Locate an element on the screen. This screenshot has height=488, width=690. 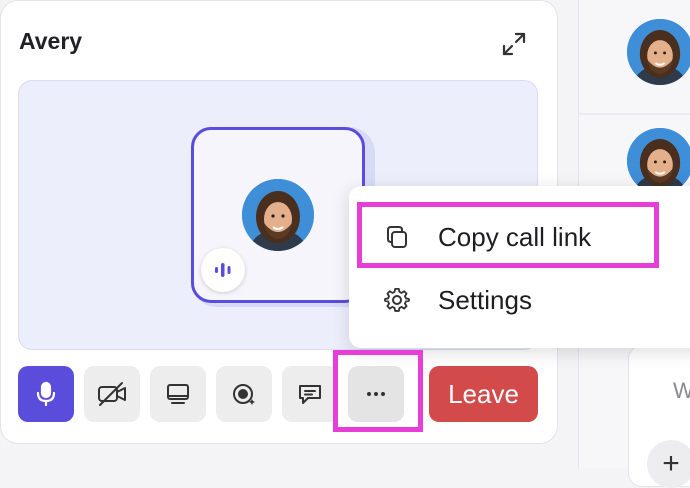
speaking-indicator is located at coordinates (223, 270).